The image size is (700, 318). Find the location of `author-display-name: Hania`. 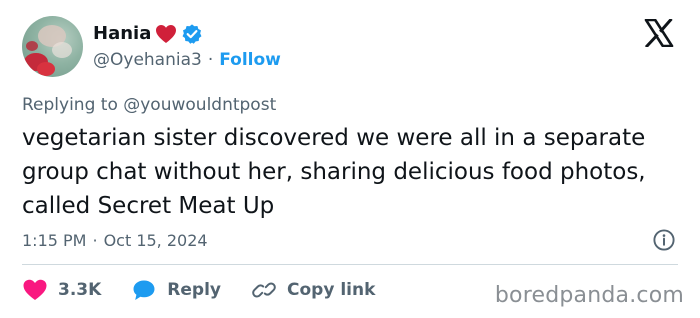

author-display-name: Hania is located at coordinates (122, 34).